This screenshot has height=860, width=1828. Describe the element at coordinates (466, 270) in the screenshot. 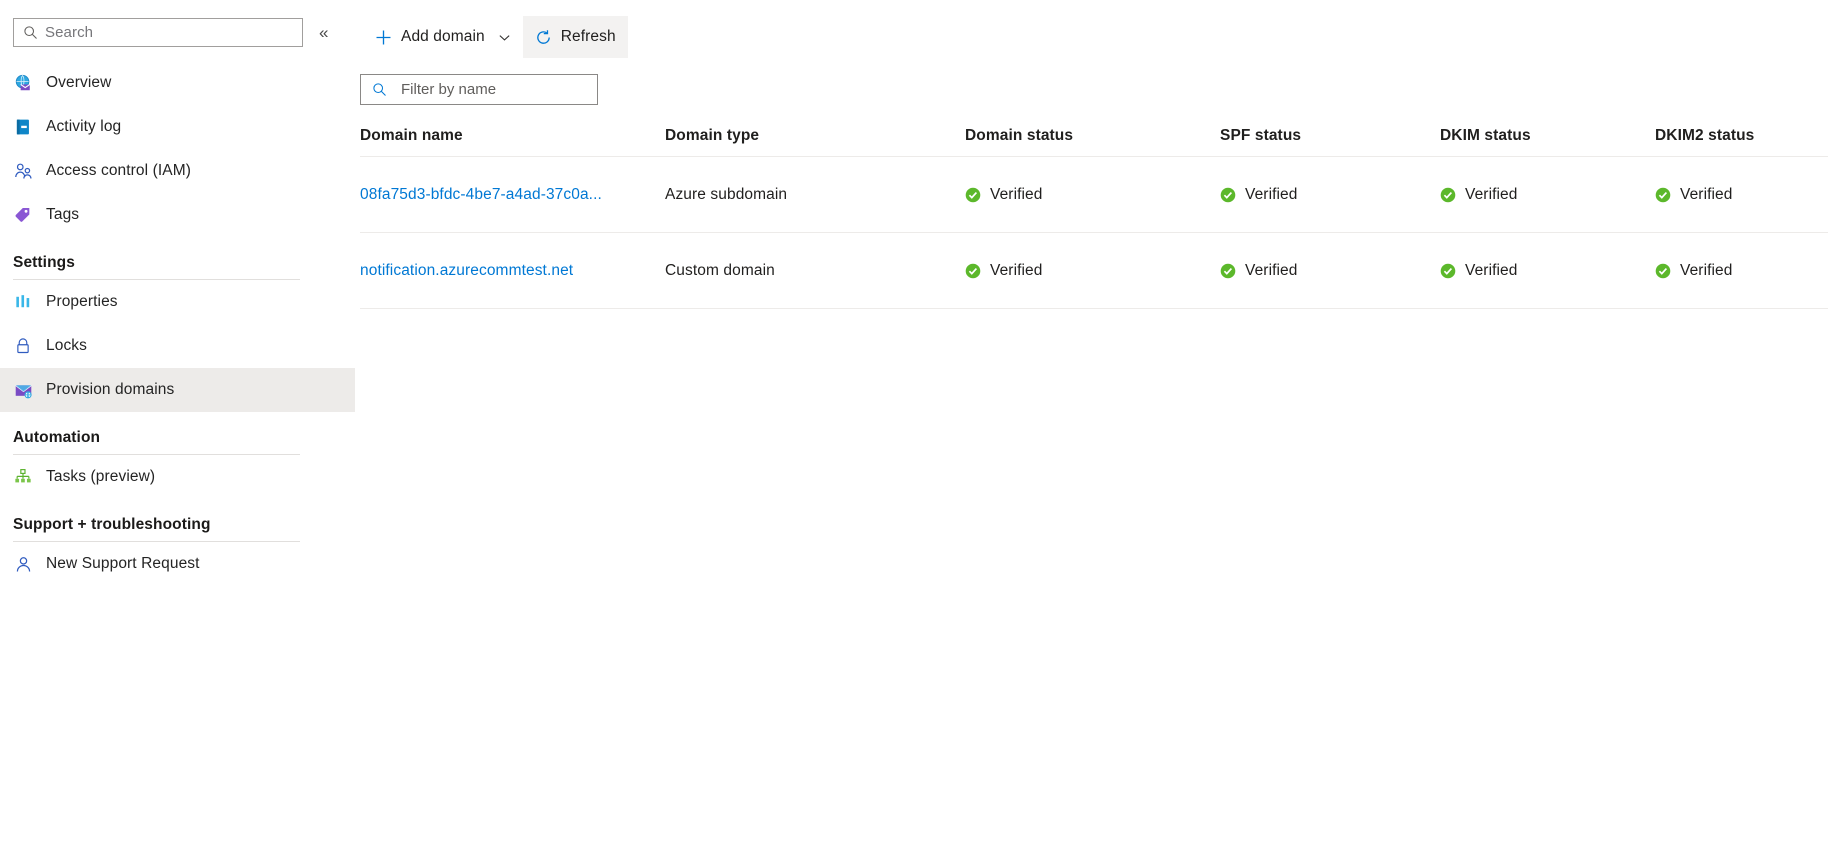

I see `domain-name-link: notification.azurecommtest.net` at that location.